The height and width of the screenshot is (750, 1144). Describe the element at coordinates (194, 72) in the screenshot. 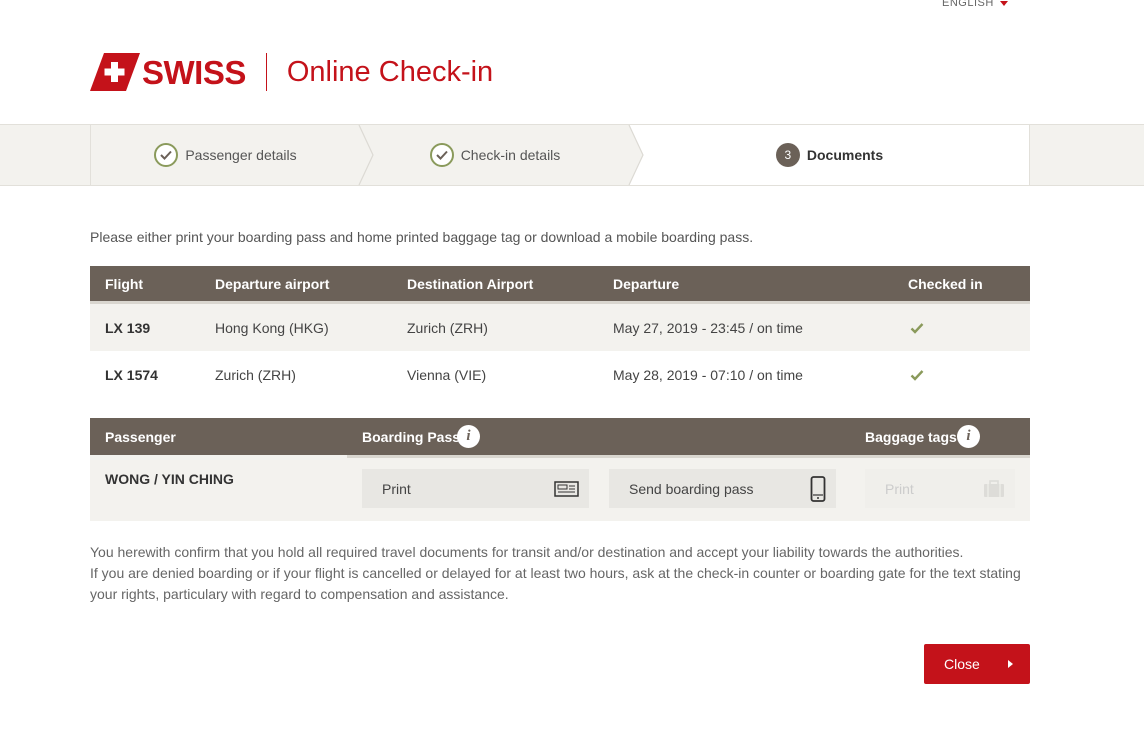

I see `brand-name: SWISS` at that location.